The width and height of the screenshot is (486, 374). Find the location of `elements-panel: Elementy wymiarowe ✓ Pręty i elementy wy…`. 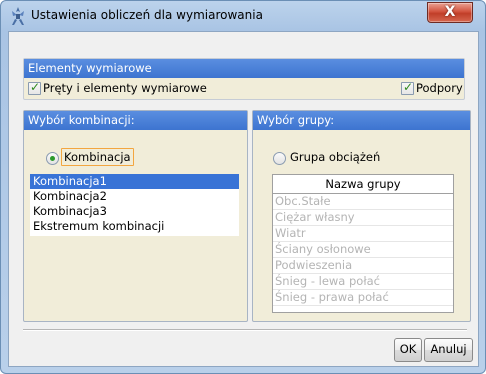

elements-panel: Elementy wymiarowe ✓ Pręty i elementy wy… is located at coordinates (244, 79).